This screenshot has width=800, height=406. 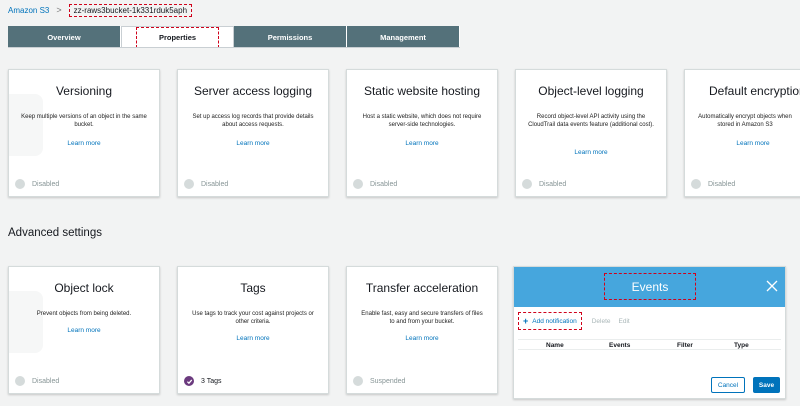 What do you see at coordinates (555, 345) in the screenshot?
I see `column-header-name: Name` at bounding box center [555, 345].